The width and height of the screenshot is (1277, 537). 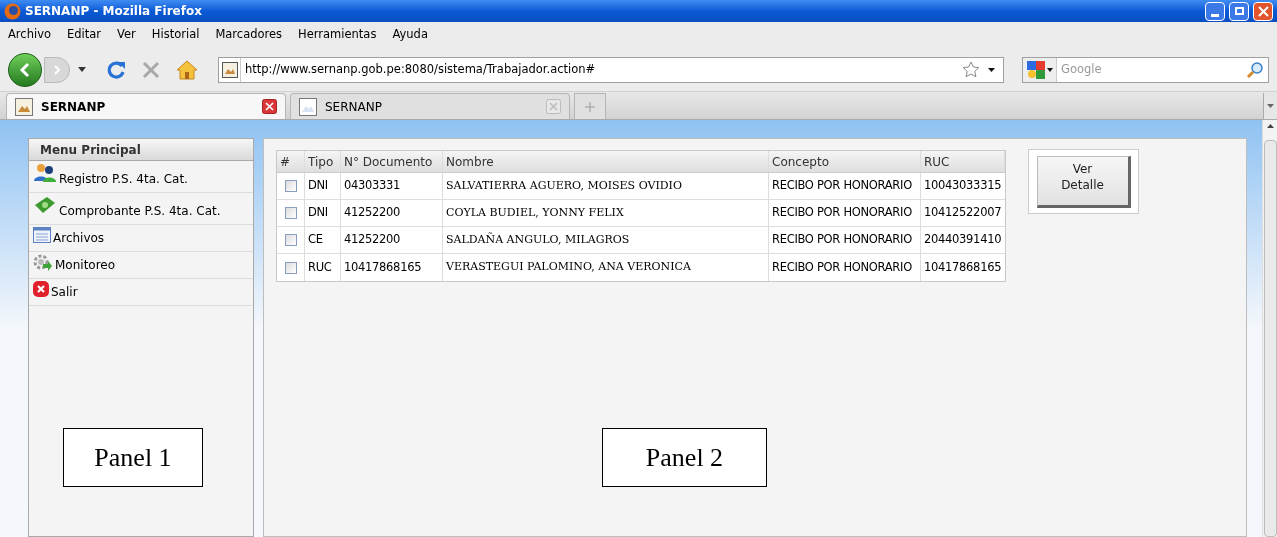 I want to click on sidebar-item: Comprobante P.S. 4ta. Cat., so click(x=141, y=209).